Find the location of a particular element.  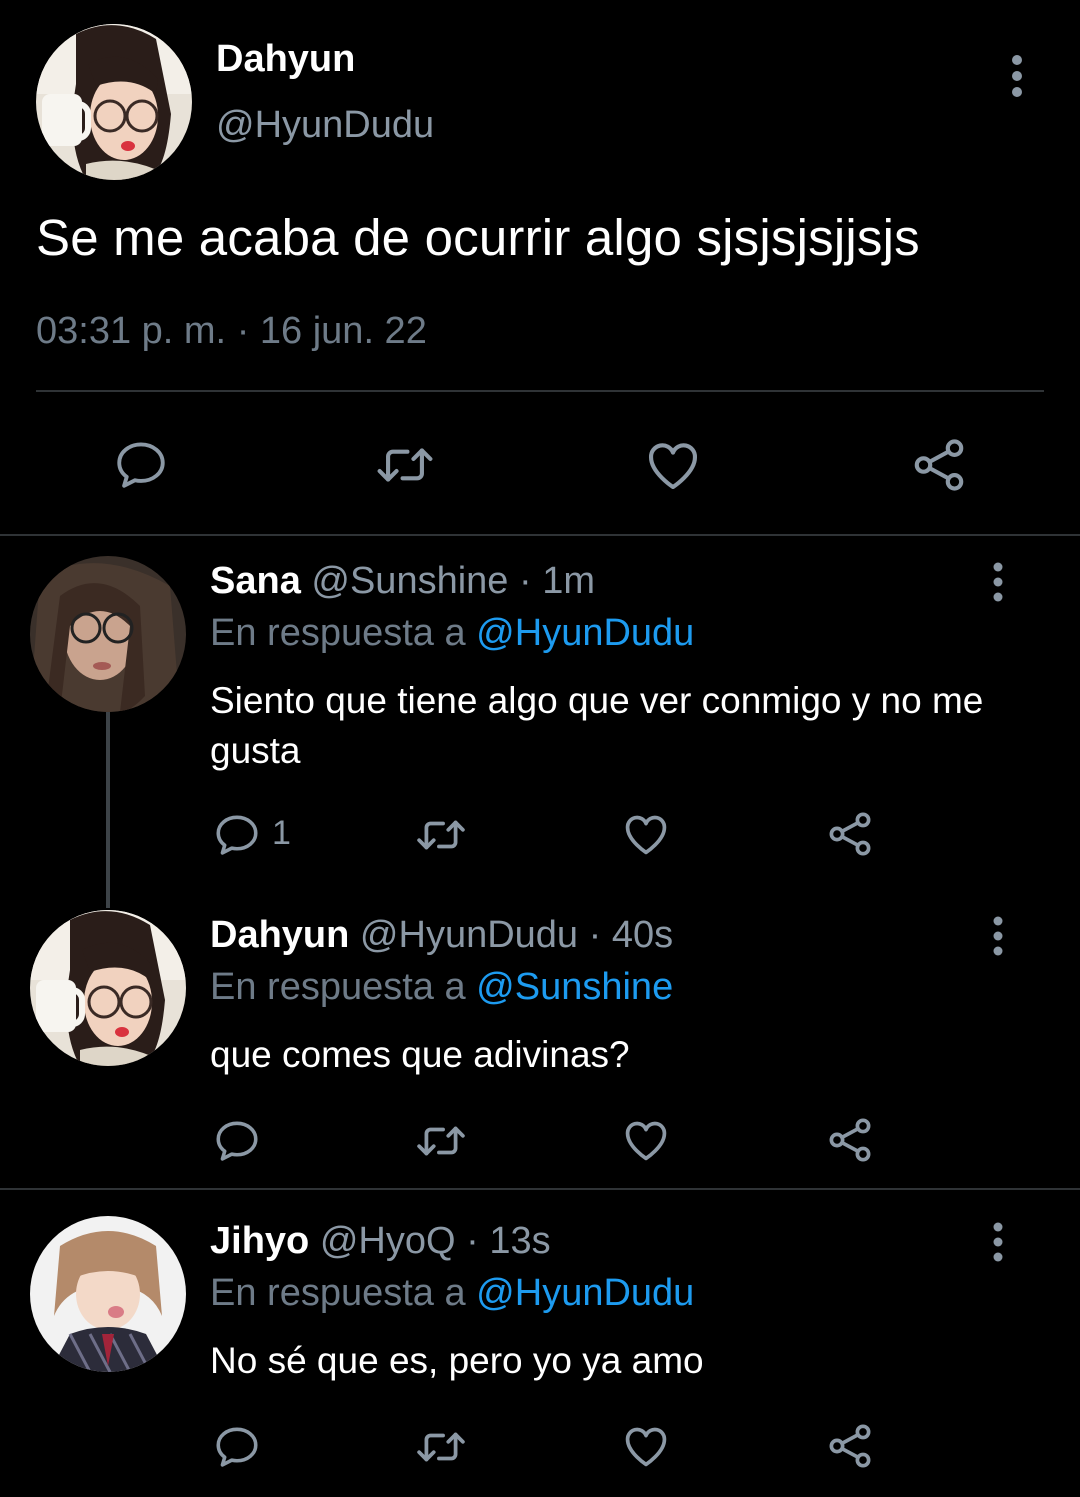

author-name: Jihyo is located at coordinates (259, 1241).